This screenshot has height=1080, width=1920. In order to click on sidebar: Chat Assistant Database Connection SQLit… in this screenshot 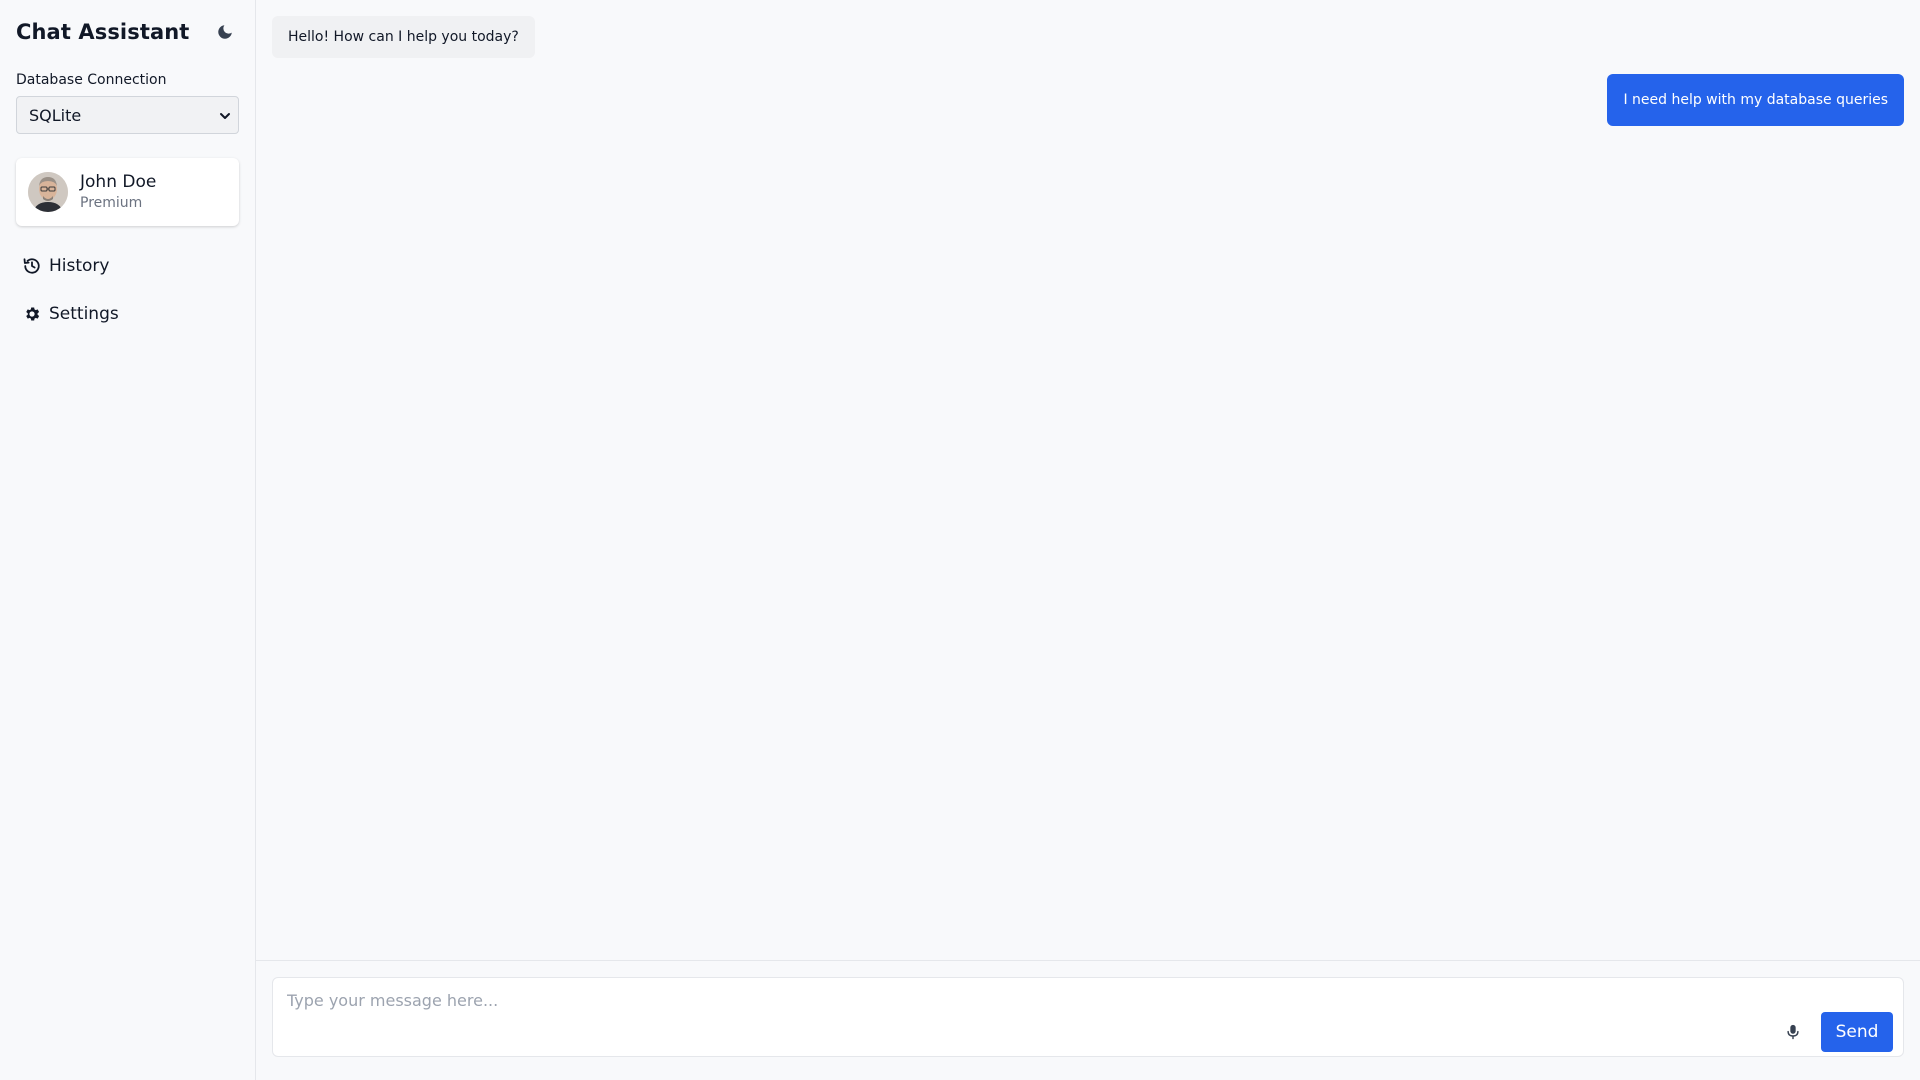, I will do `click(128, 540)`.